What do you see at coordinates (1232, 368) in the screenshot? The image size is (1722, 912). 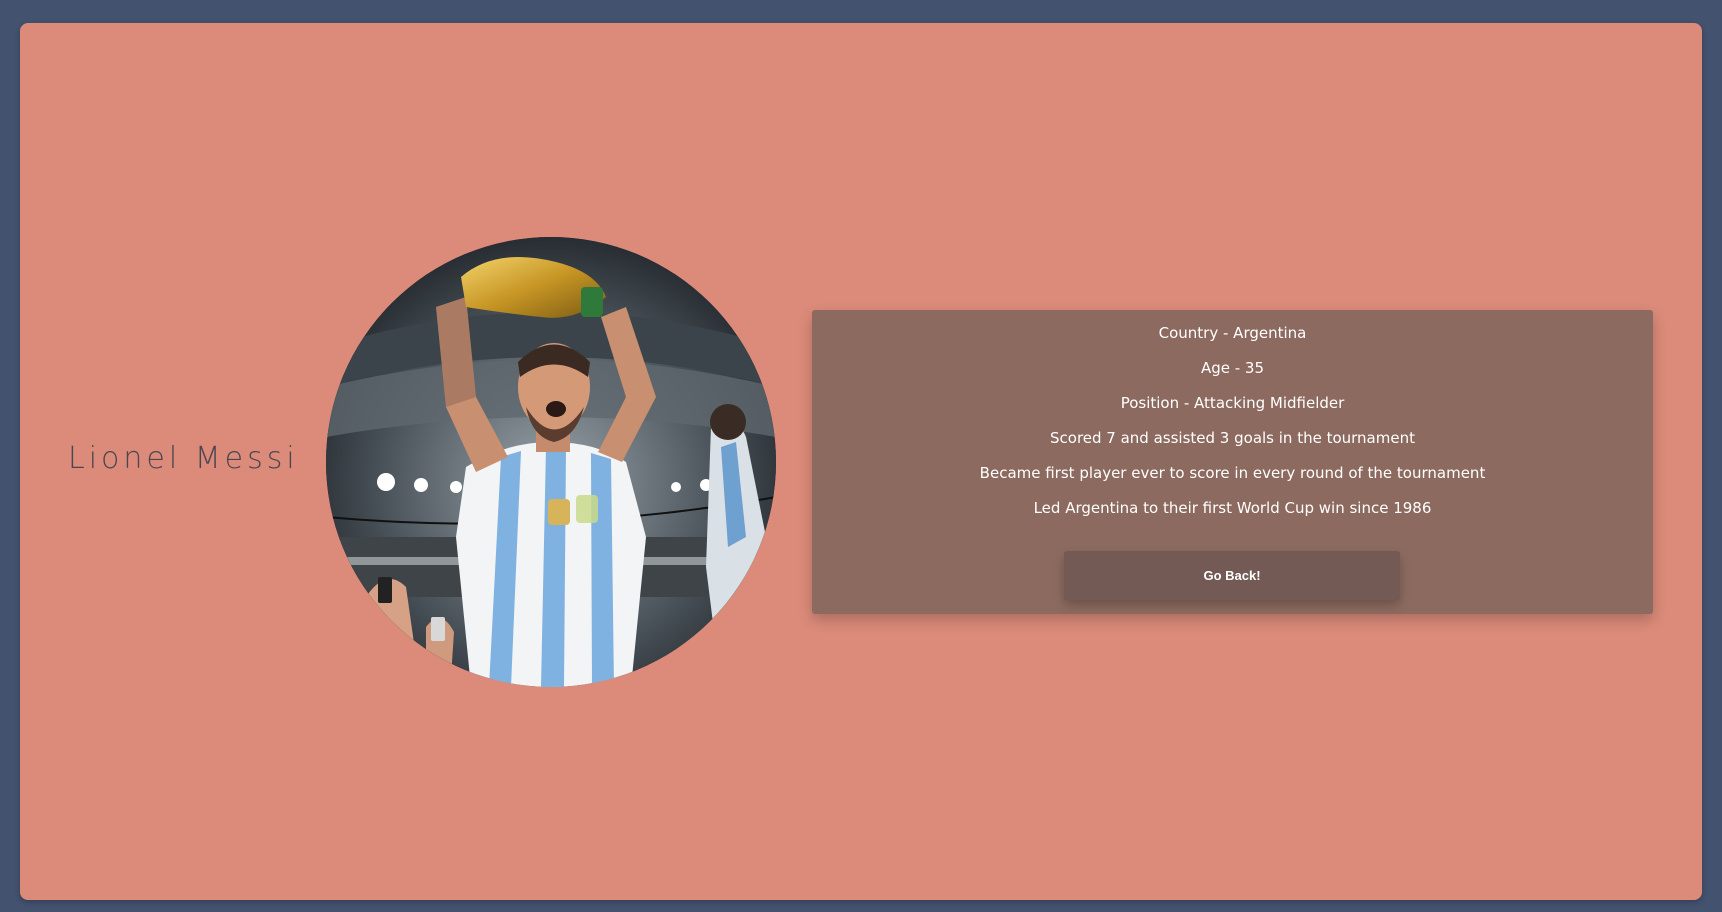 I see `info-age: Age - 35` at bounding box center [1232, 368].